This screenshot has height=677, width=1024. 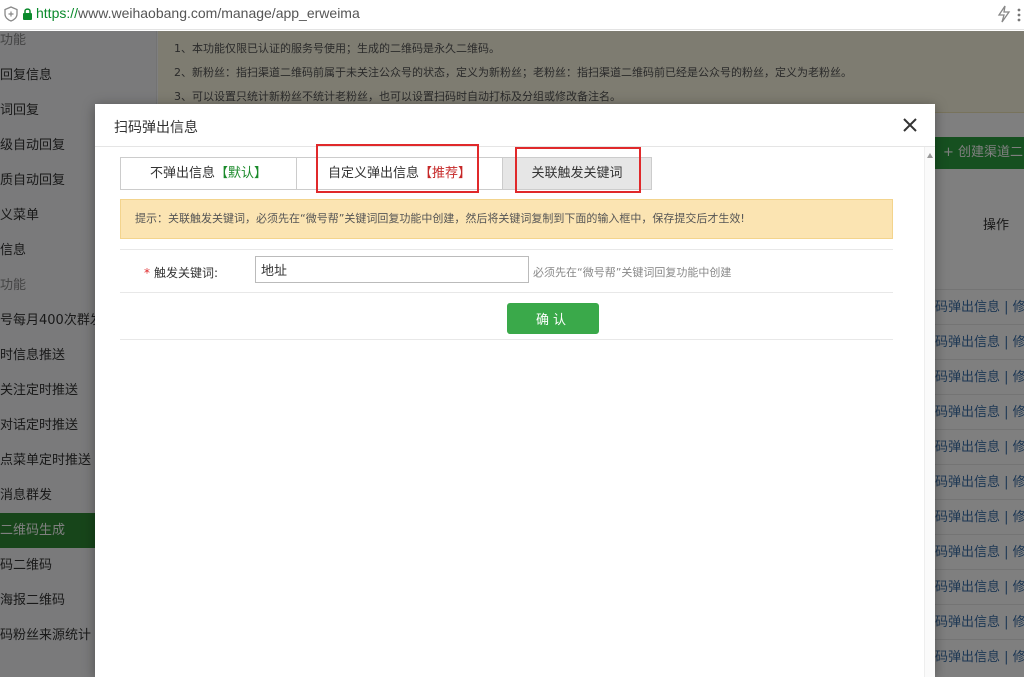 What do you see at coordinates (445, 173) in the screenshot?
I see `tab-tag-recommended: 【推荐】` at bounding box center [445, 173].